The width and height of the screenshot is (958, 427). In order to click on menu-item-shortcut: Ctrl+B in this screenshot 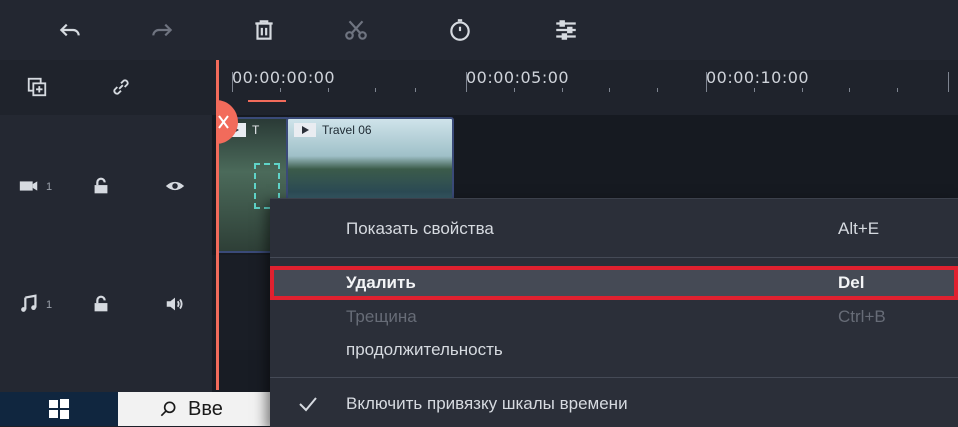, I will do `click(862, 316)`.